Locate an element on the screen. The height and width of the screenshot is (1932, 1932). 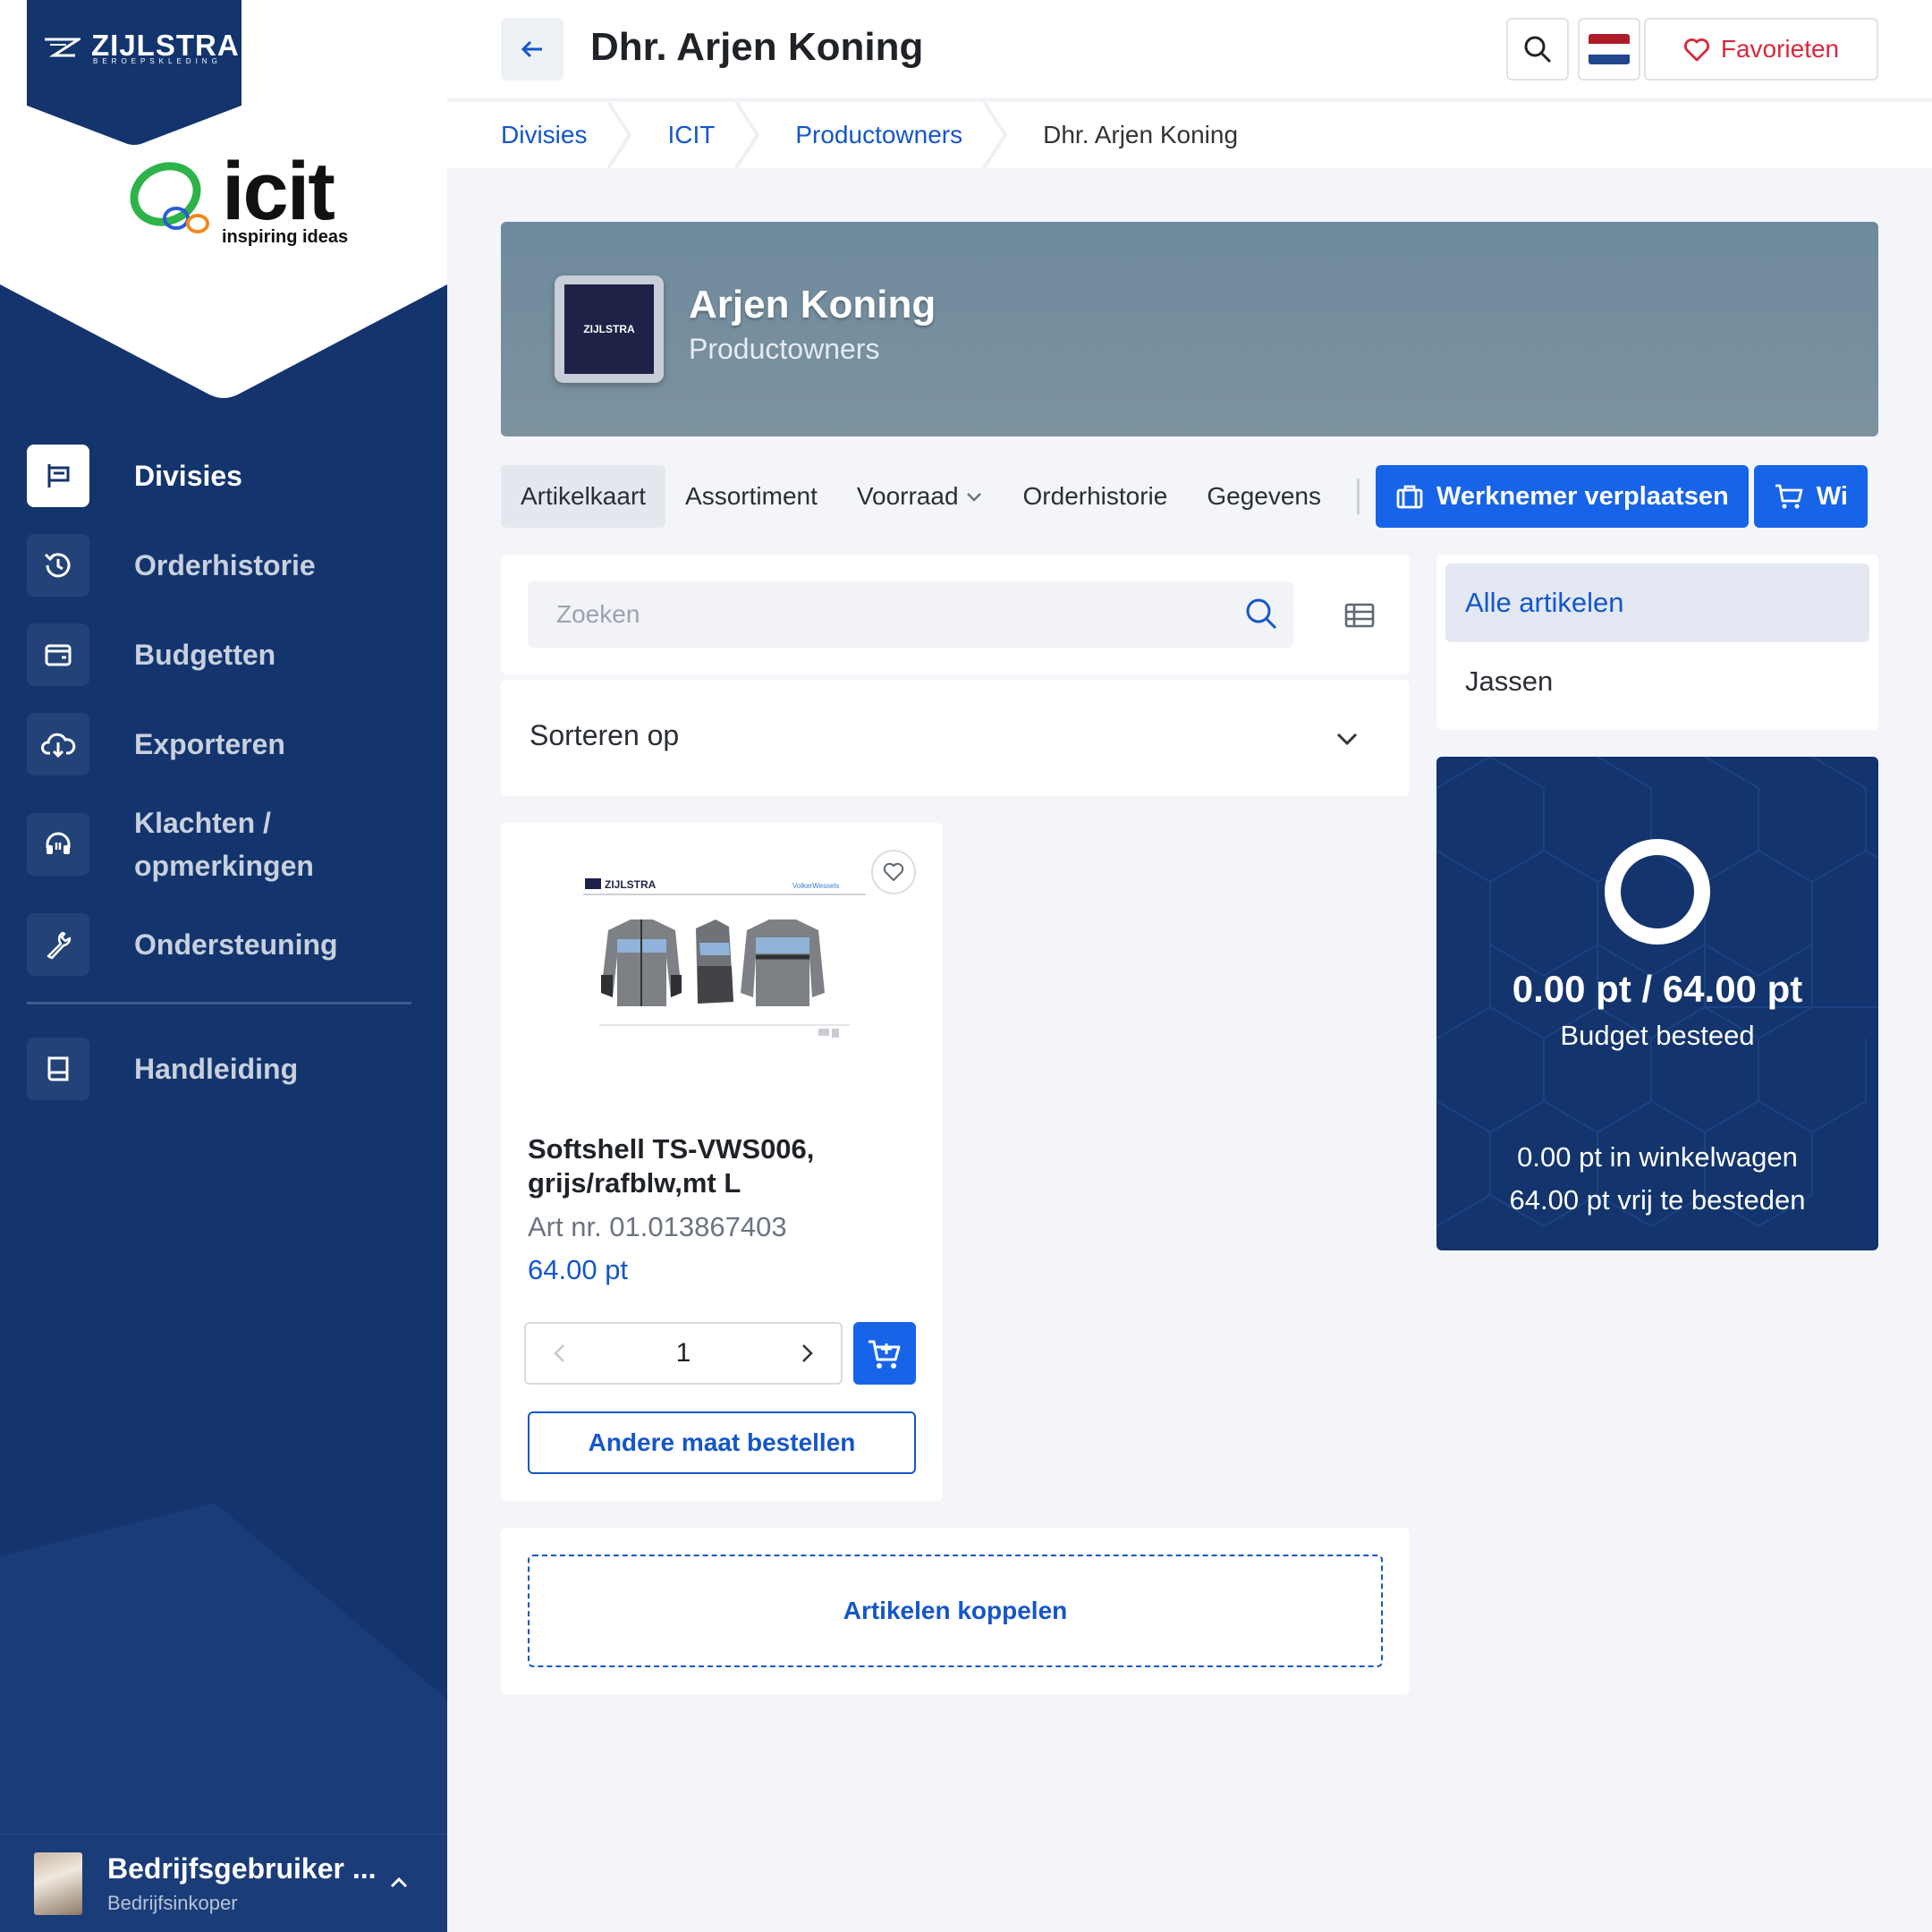
product-image-client: VolkerWessels is located at coordinates (815, 886).